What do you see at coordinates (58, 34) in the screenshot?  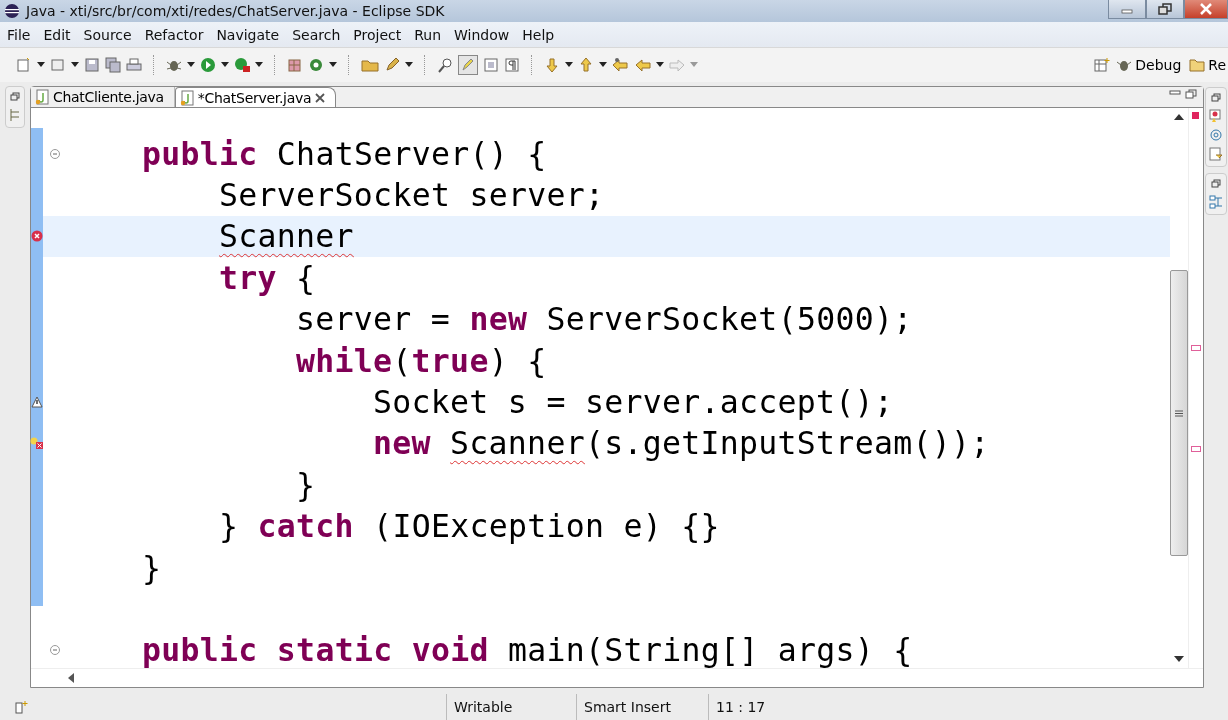 I see `menu-item: Edit` at bounding box center [58, 34].